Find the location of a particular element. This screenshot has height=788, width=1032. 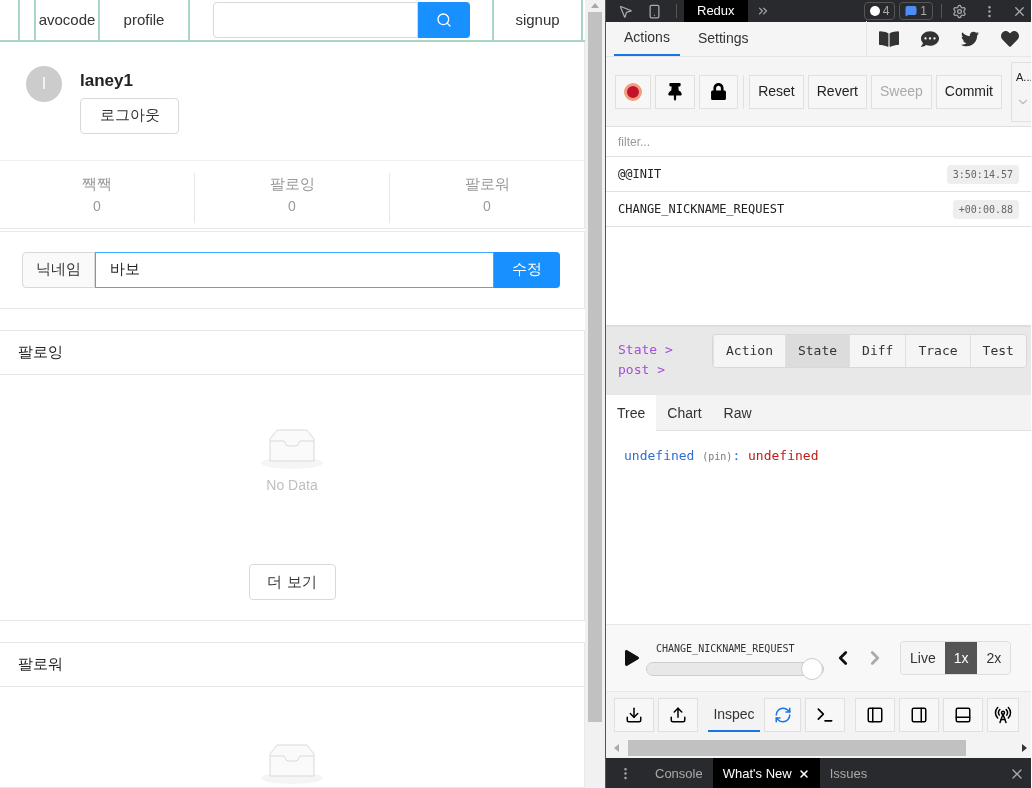

search-field is located at coordinates (315, 20).